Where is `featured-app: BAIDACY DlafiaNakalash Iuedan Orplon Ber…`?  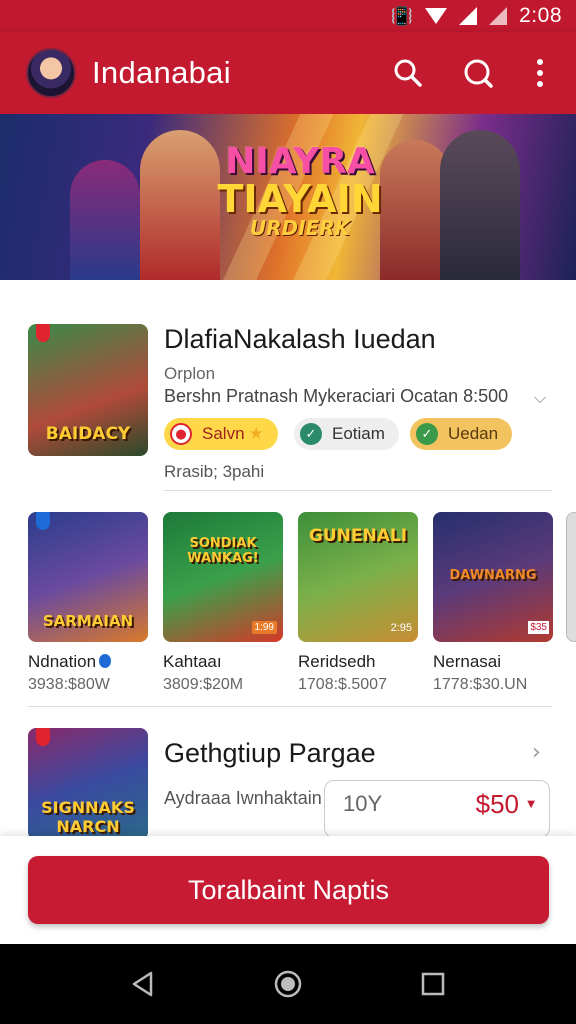
featured-app: BAIDACY DlafiaNakalash Iuedan Orplon Ber… is located at coordinates (288, 409).